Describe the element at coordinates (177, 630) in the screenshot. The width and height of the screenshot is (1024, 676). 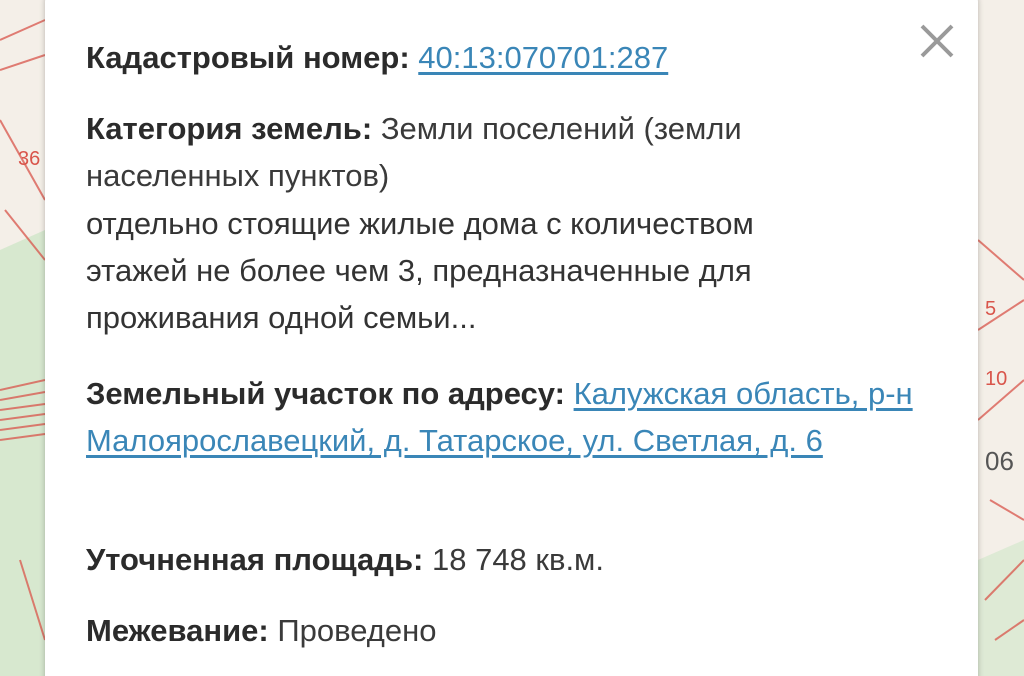
I see `survey-label: Межевание:` at that location.